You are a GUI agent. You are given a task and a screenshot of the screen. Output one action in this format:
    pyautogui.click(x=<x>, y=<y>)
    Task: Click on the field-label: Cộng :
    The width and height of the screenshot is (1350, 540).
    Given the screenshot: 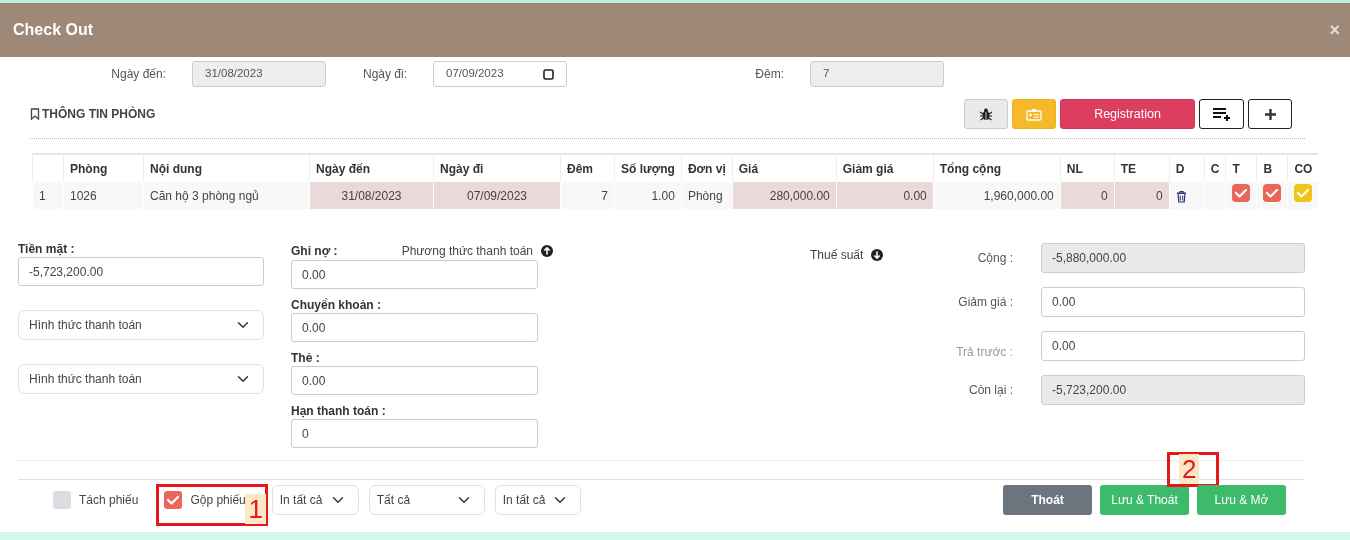 What is the action you would take?
    pyautogui.click(x=995, y=258)
    